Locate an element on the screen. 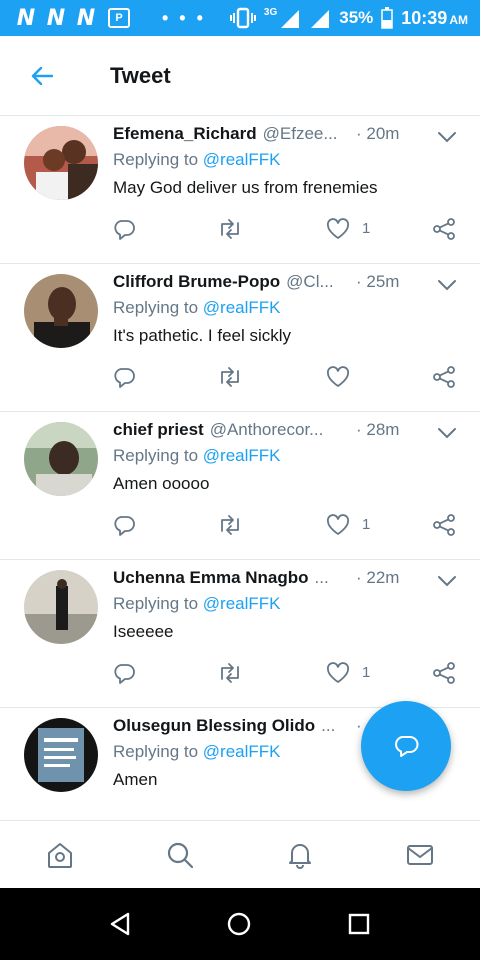 The height and width of the screenshot is (960, 480). compose-reply-button is located at coordinates (406, 746).